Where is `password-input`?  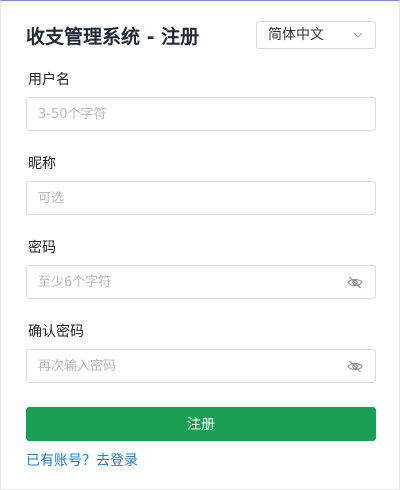
password-input is located at coordinates (188, 282).